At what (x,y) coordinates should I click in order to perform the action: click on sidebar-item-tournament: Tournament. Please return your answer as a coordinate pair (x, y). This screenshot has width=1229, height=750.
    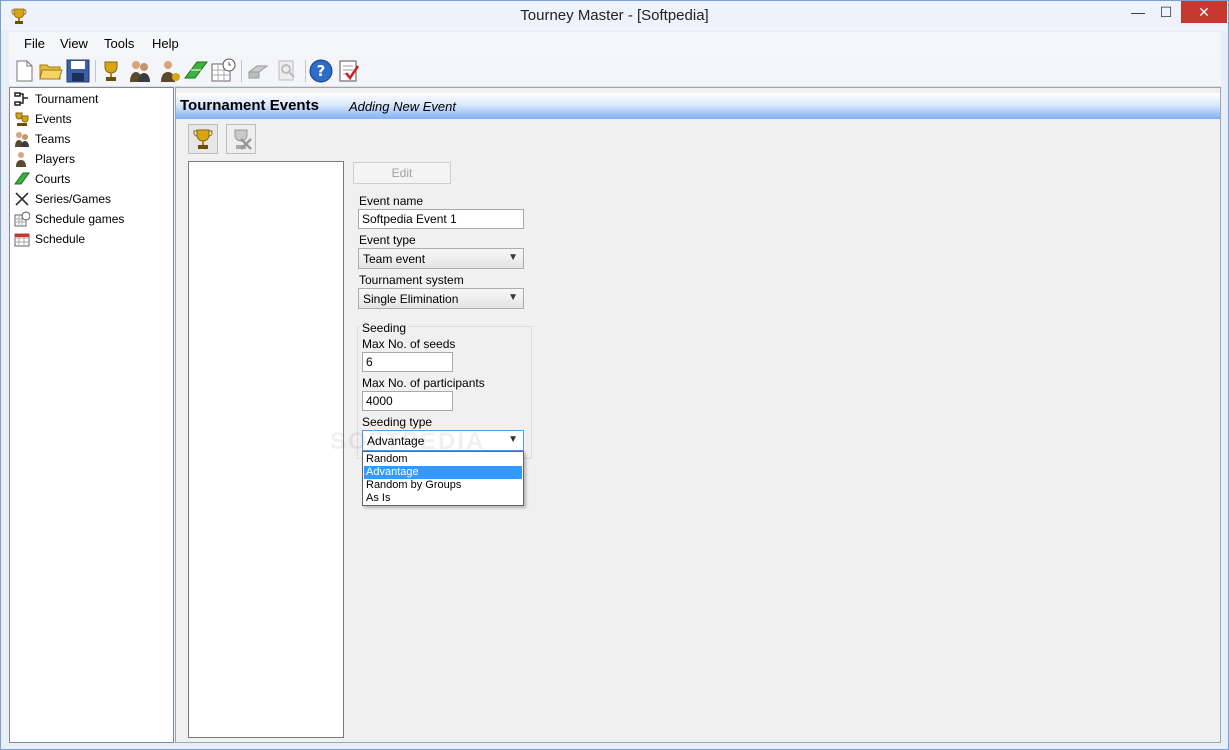
    Looking at the image, I should click on (92, 99).